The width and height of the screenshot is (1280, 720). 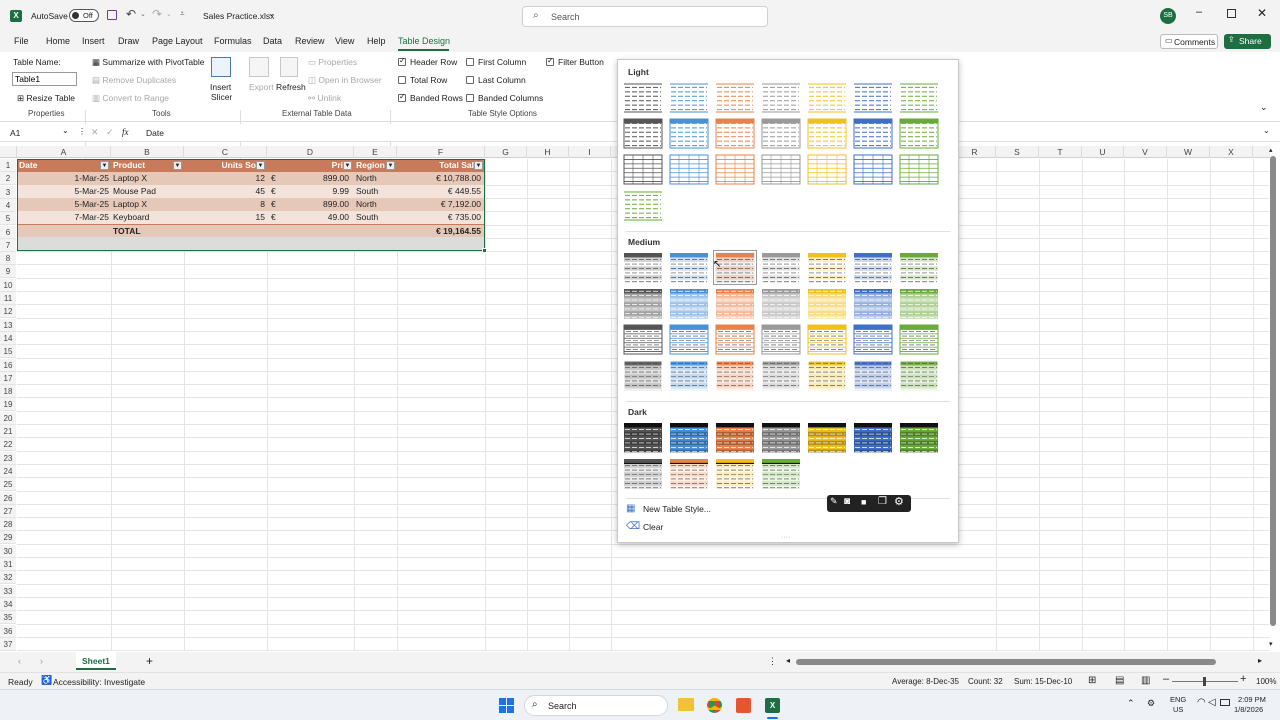 What do you see at coordinates (8, 445) in the screenshot?
I see `row-header: 22` at bounding box center [8, 445].